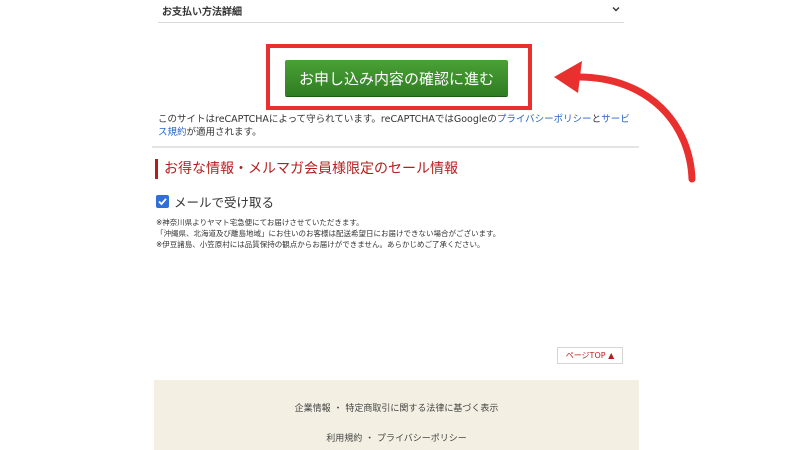 Image resolution: width=800 pixels, height=450 pixels. Describe the element at coordinates (260, 222) in the screenshot. I see `delivery-note: ※神奈川県よりヤマト宅急便にてお届けさせていただきます。` at that location.